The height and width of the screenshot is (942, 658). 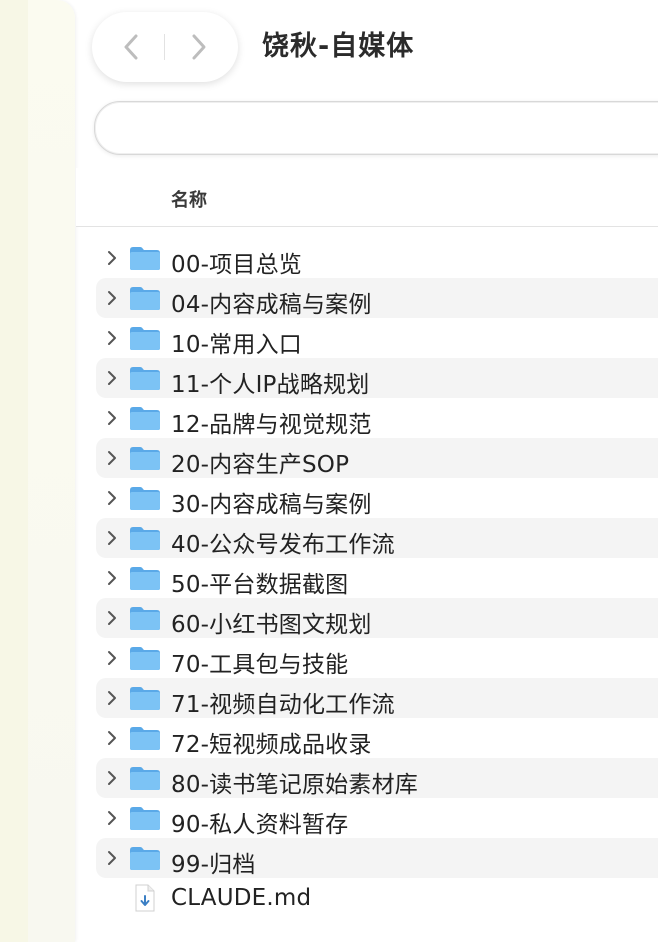 What do you see at coordinates (377, 618) in the screenshot?
I see `folder-row: 60-小红书图文规划` at bounding box center [377, 618].